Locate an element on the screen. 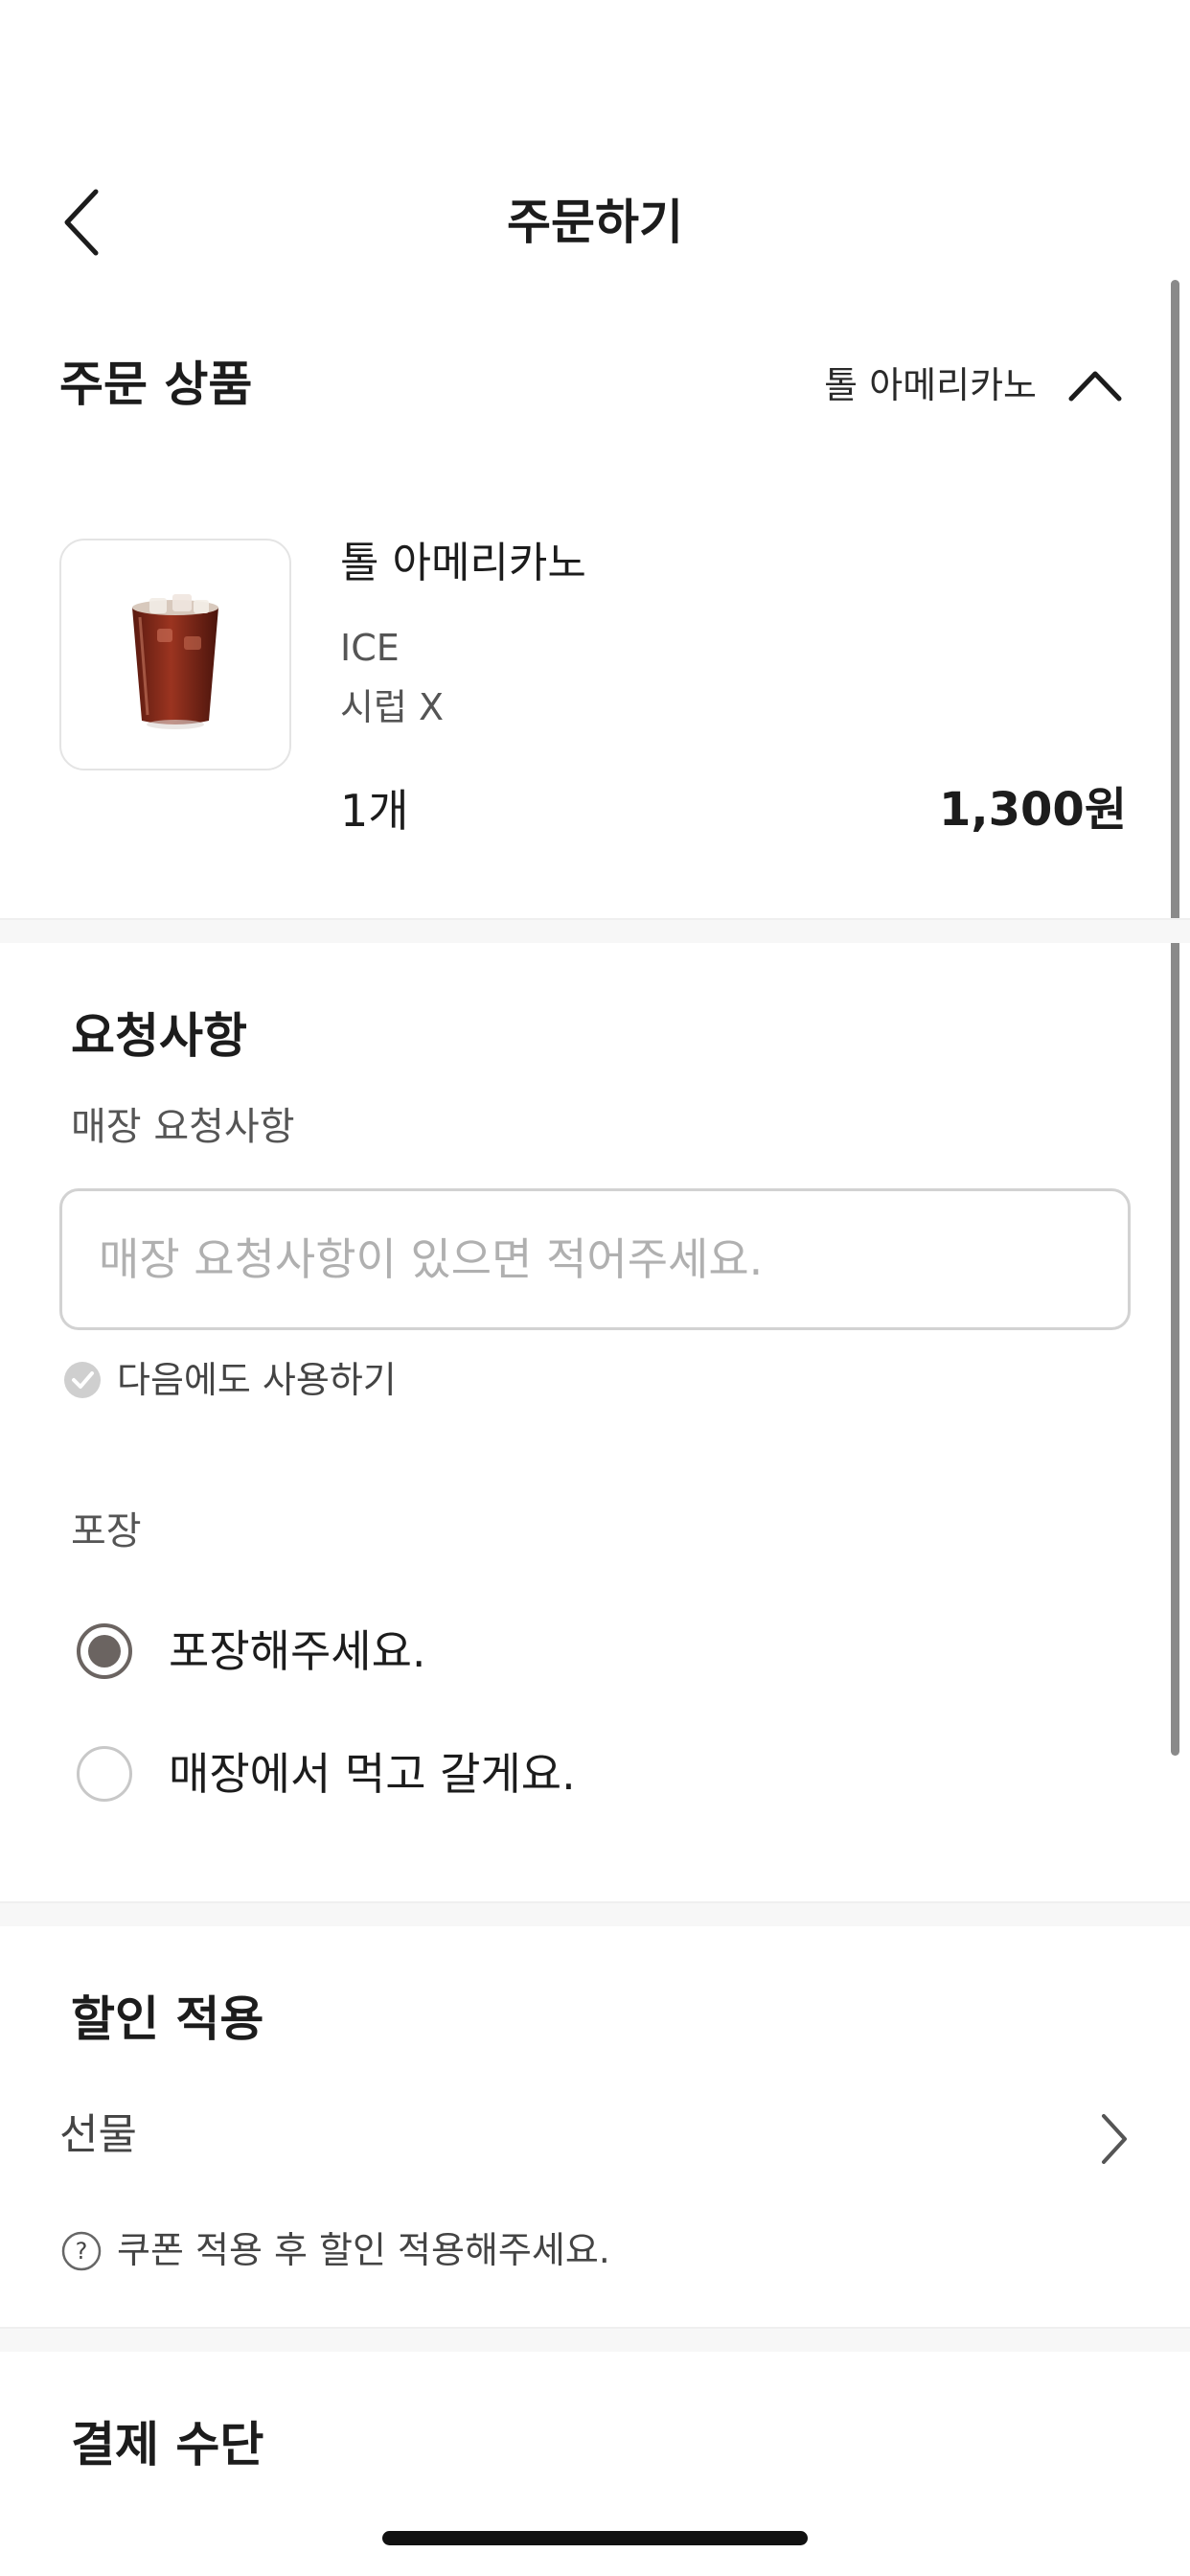 This screenshot has height=2576, width=1190. question-circle-icon: ? is located at coordinates (82, 2251).